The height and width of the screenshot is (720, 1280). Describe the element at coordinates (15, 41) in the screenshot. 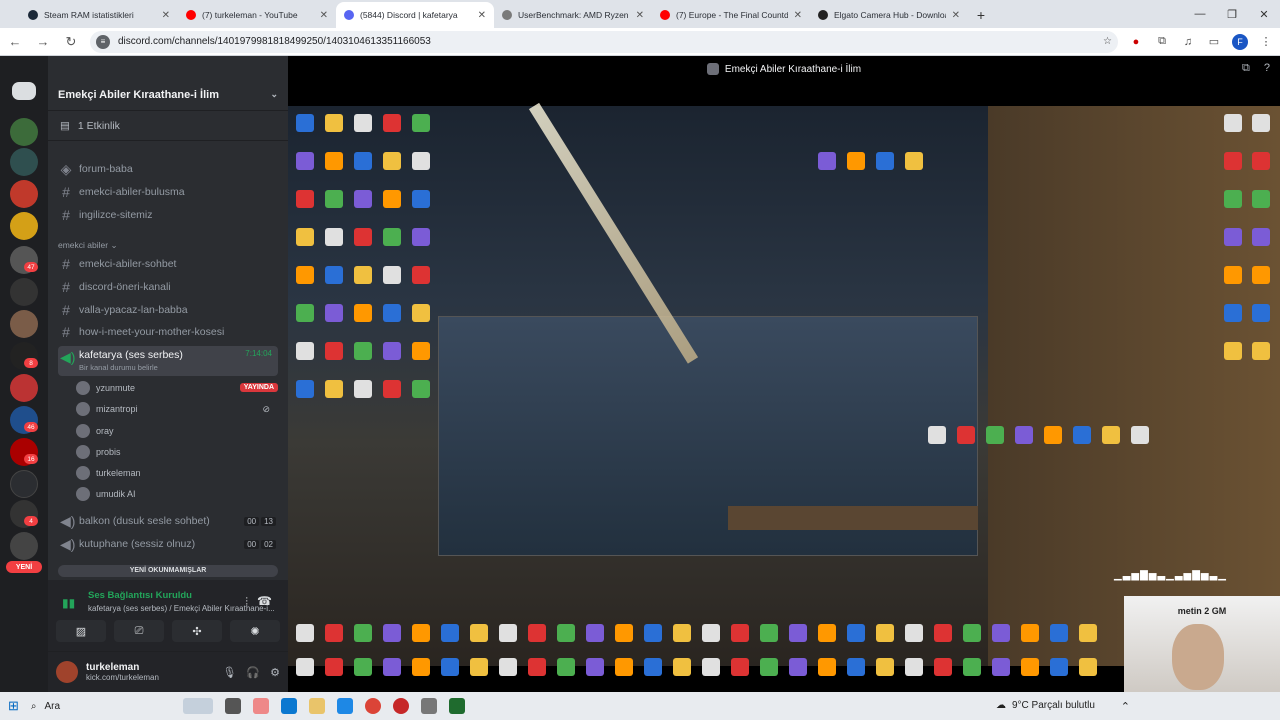

I see `back-icon: ←` at that location.